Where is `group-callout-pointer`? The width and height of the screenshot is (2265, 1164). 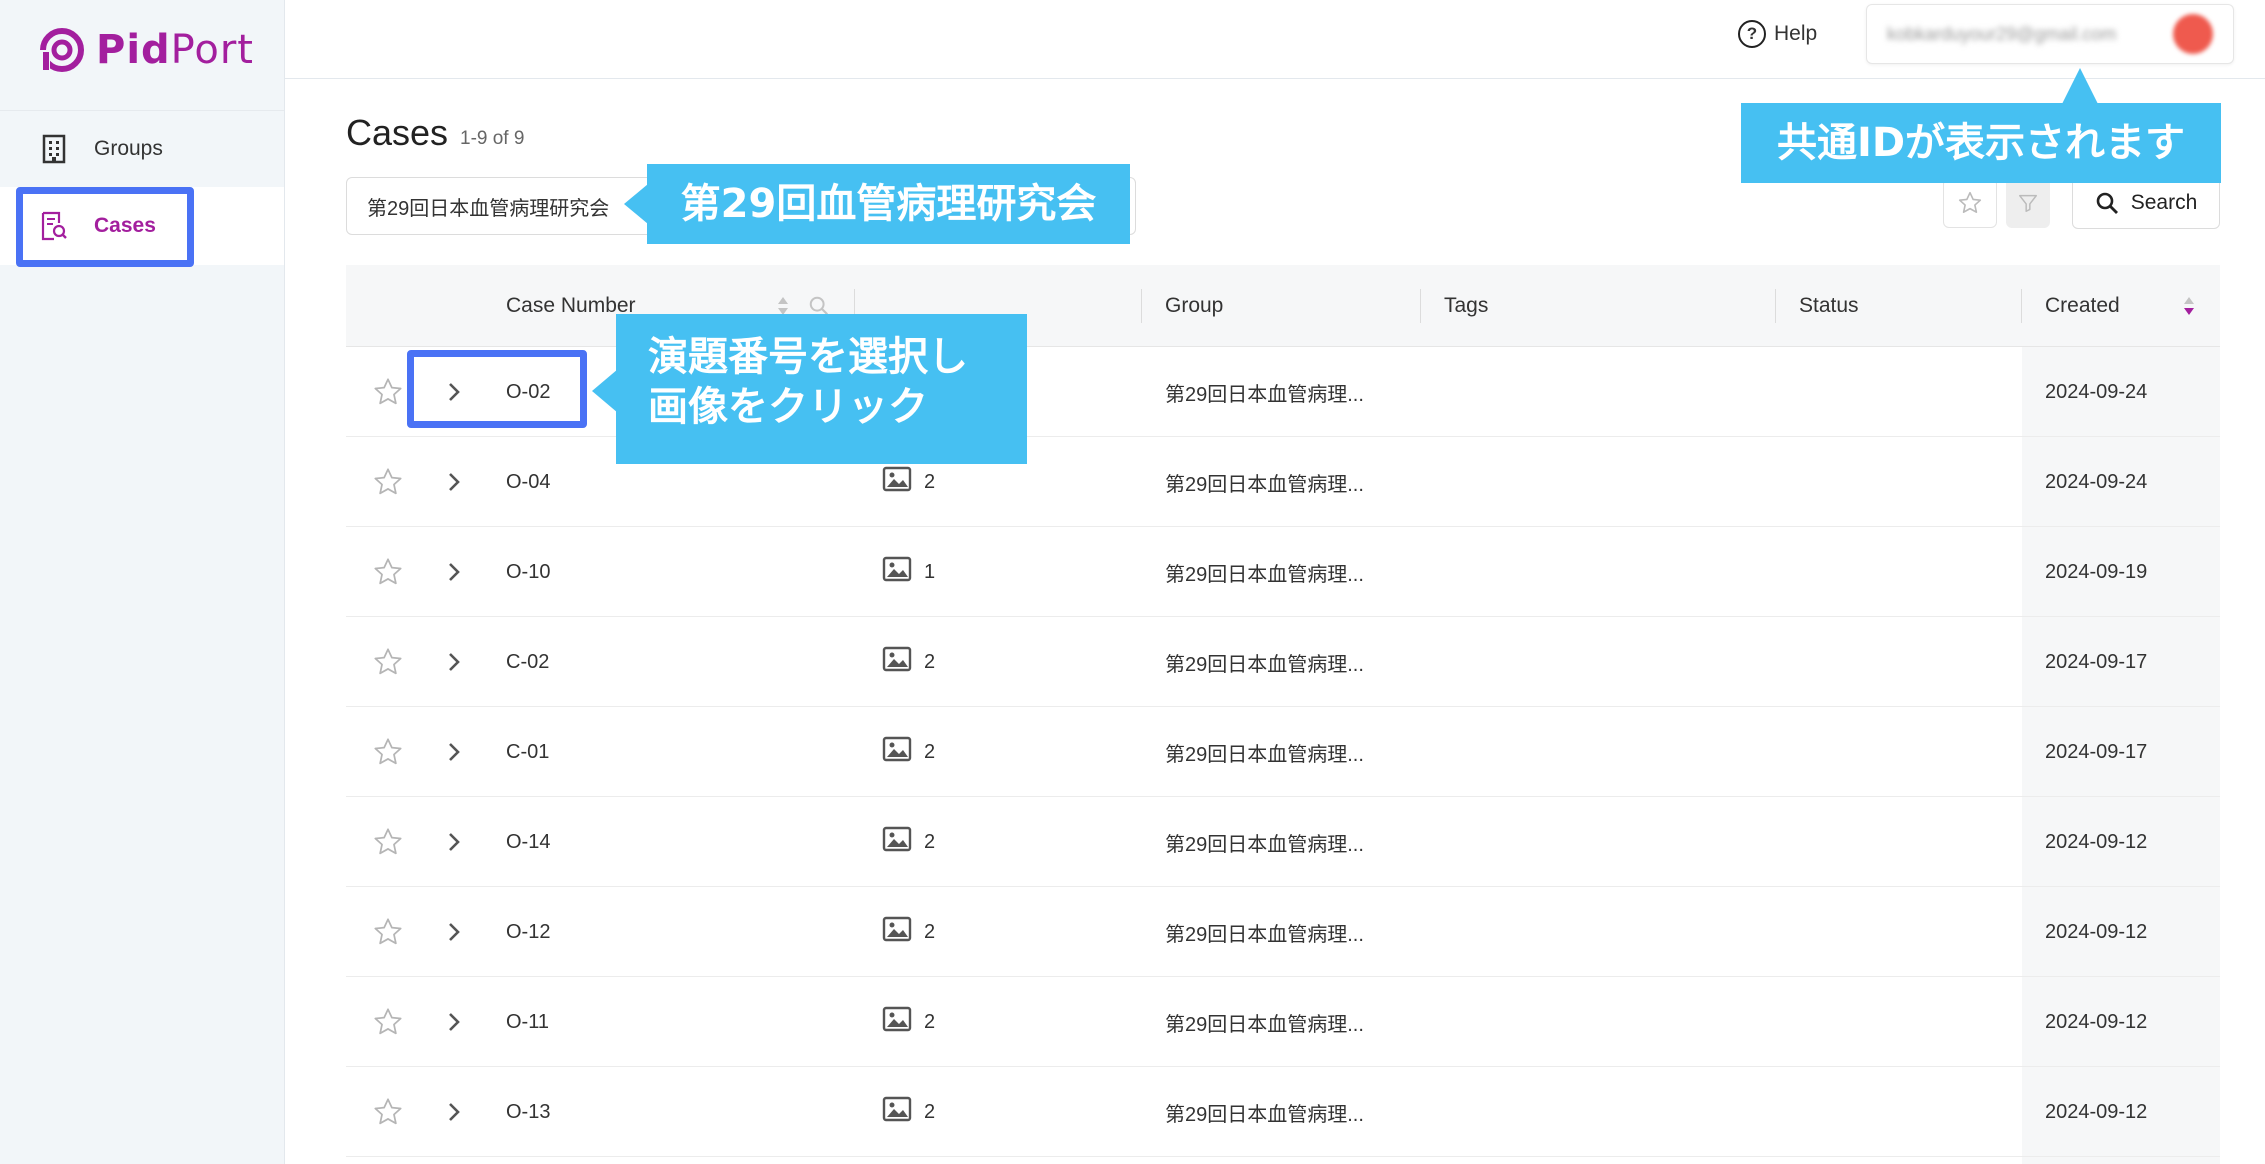 group-callout-pointer is located at coordinates (636, 204).